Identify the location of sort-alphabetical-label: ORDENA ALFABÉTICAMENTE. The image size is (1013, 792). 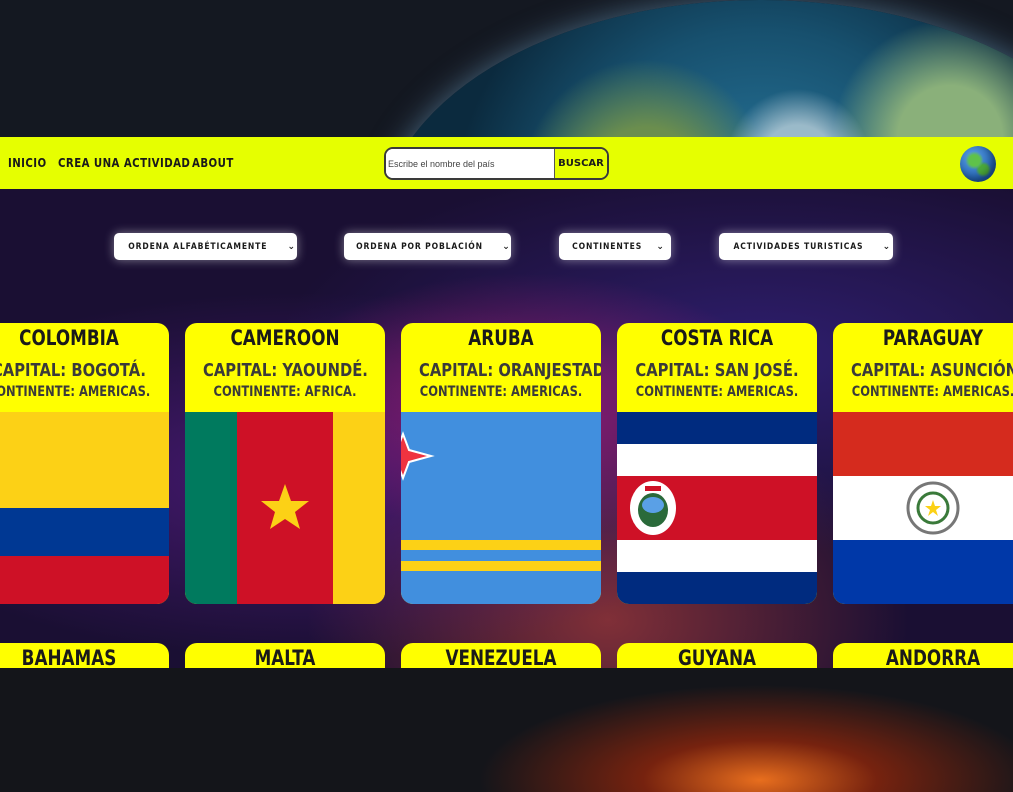
(198, 246).